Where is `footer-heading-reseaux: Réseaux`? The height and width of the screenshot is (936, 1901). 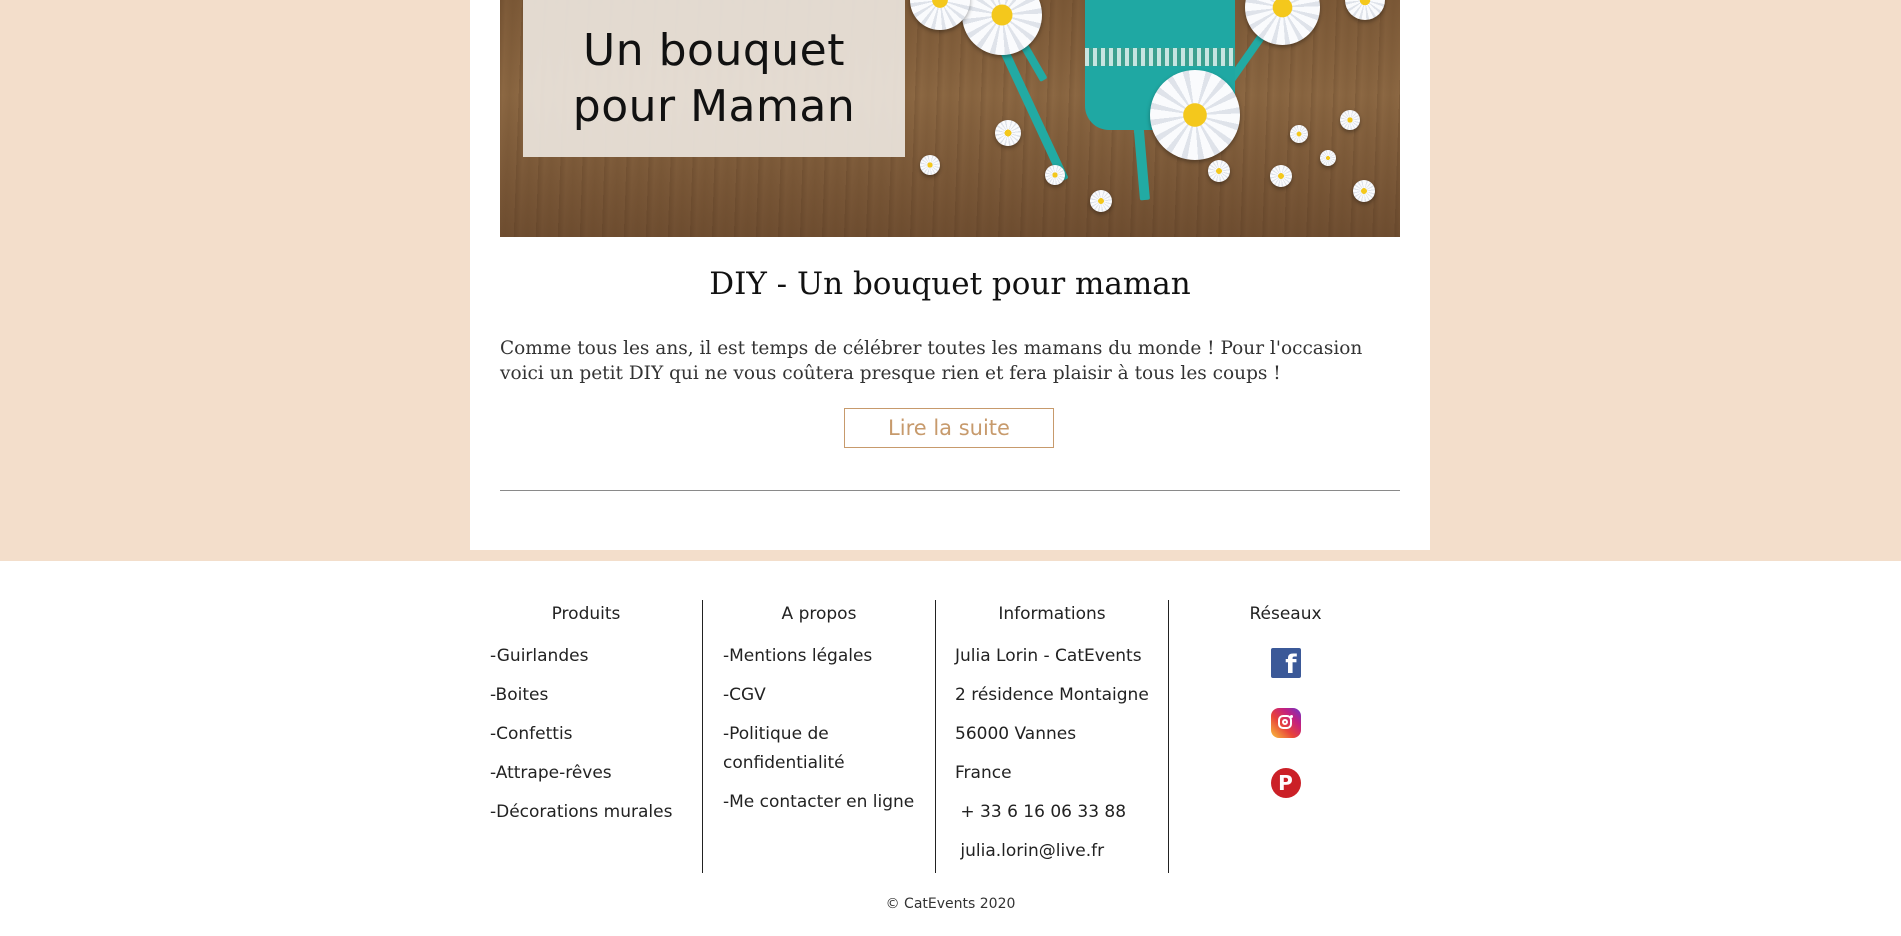
footer-heading-reseaux: Réseaux is located at coordinates (1285, 614).